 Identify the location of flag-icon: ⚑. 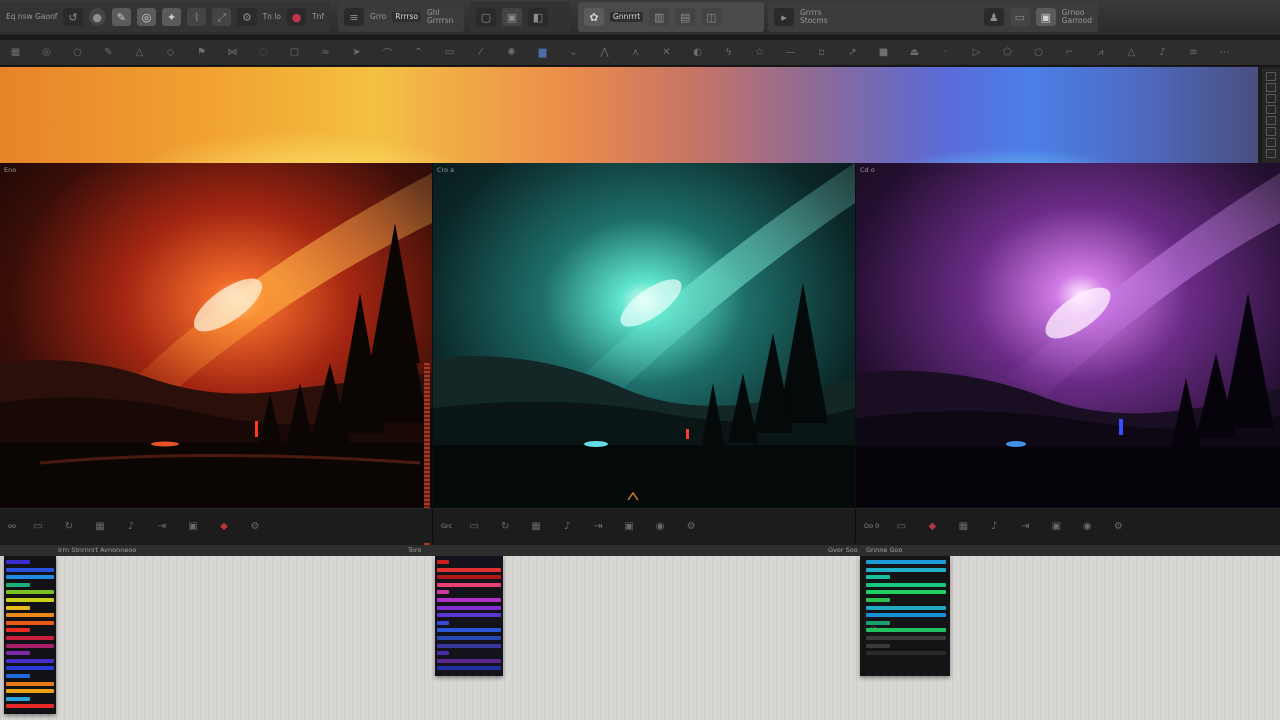
(201, 53).